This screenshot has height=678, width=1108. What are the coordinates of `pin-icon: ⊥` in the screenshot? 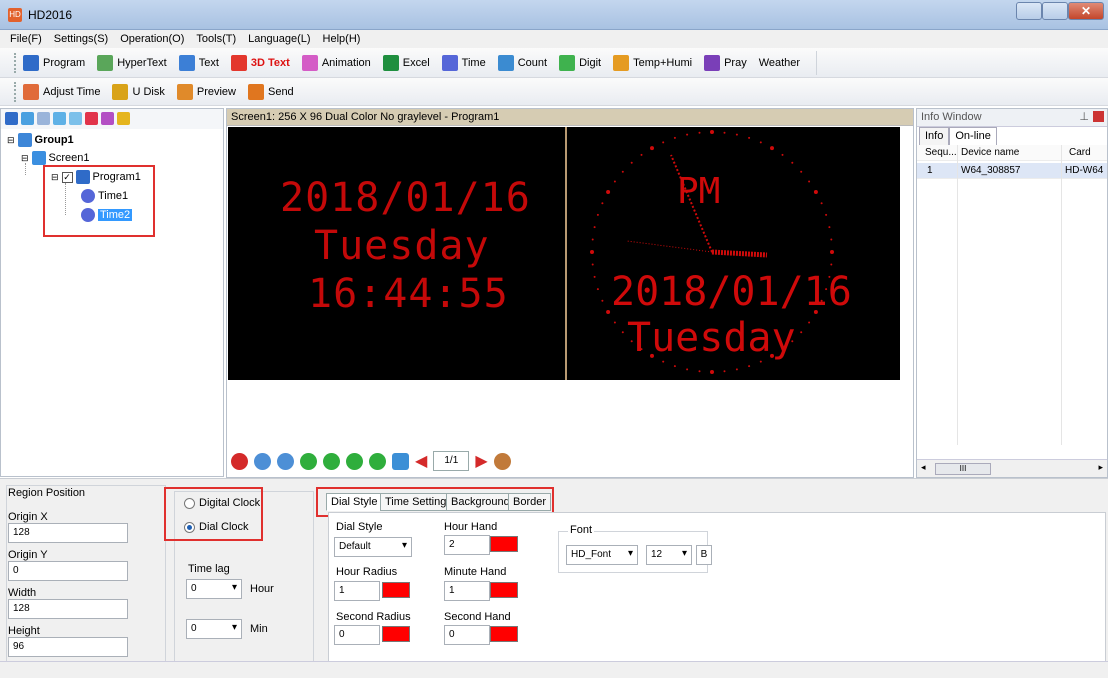 It's located at (1084, 116).